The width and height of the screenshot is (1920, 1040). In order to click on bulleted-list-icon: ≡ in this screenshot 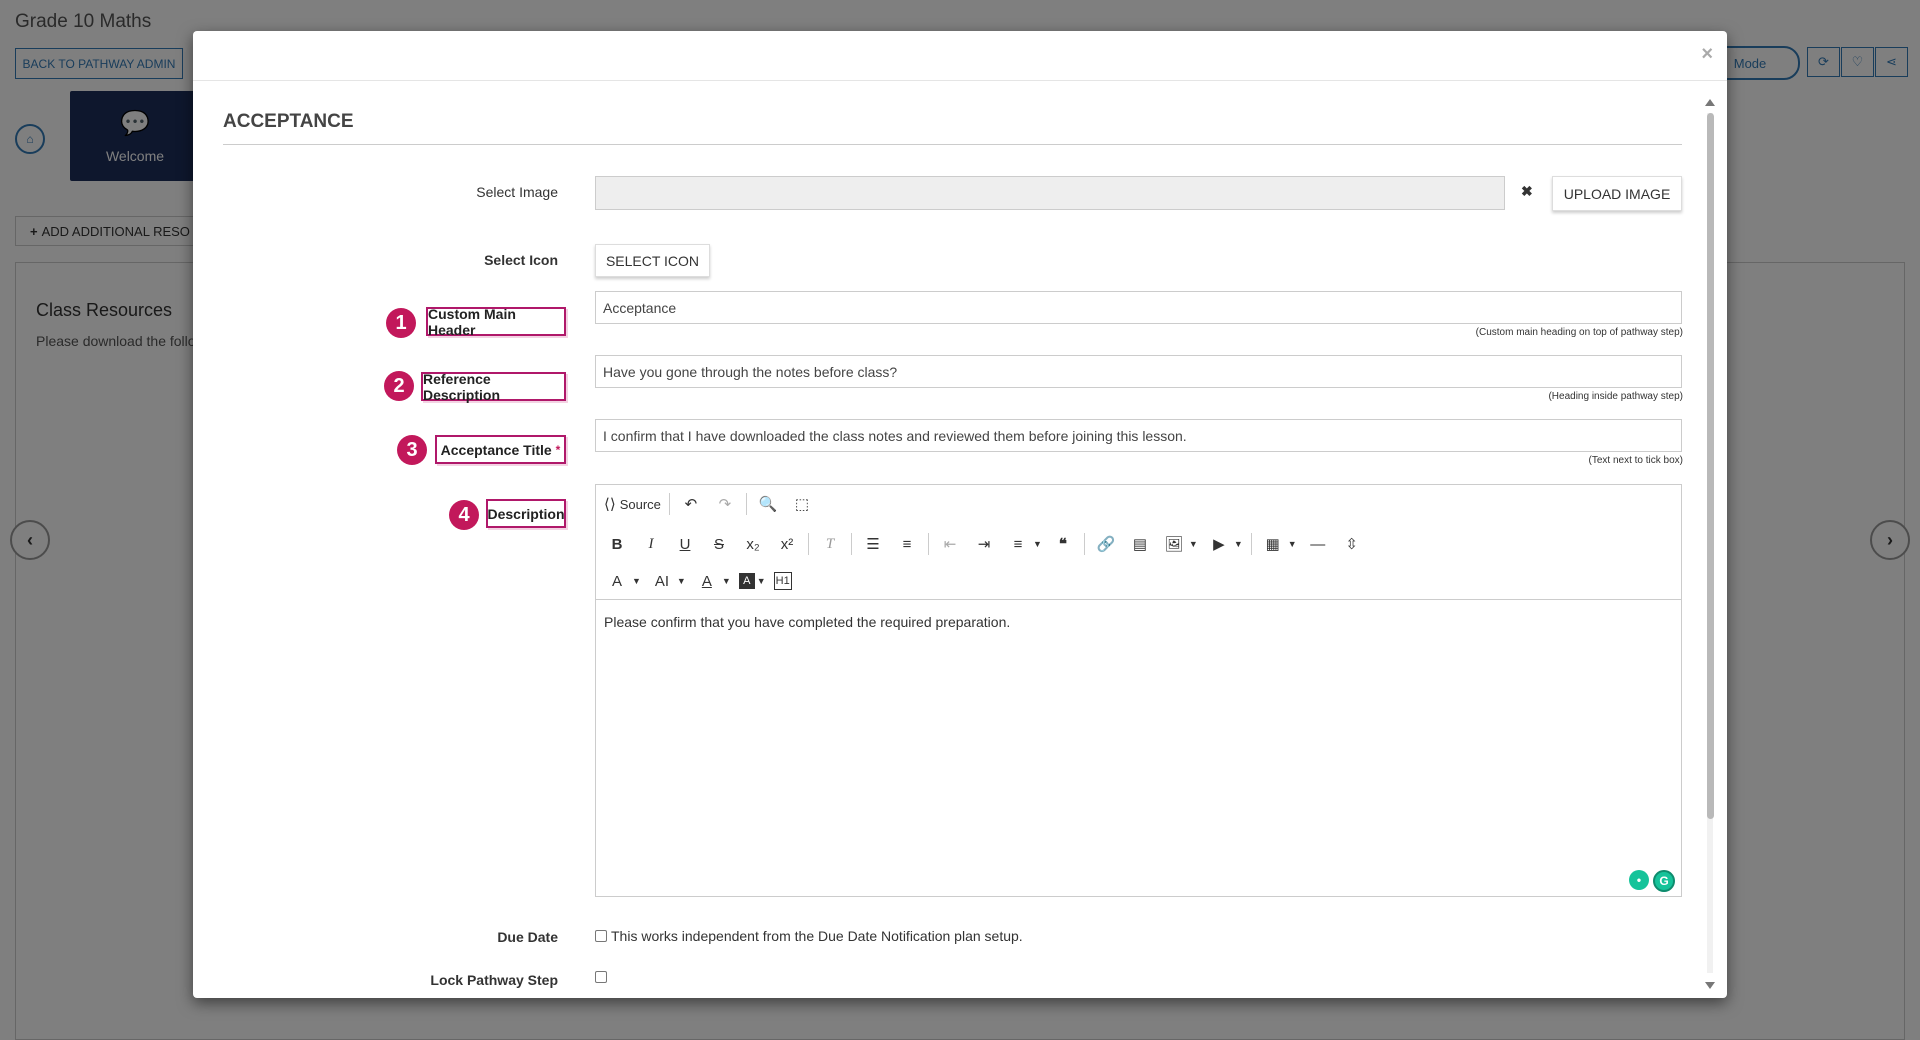, I will do `click(907, 544)`.